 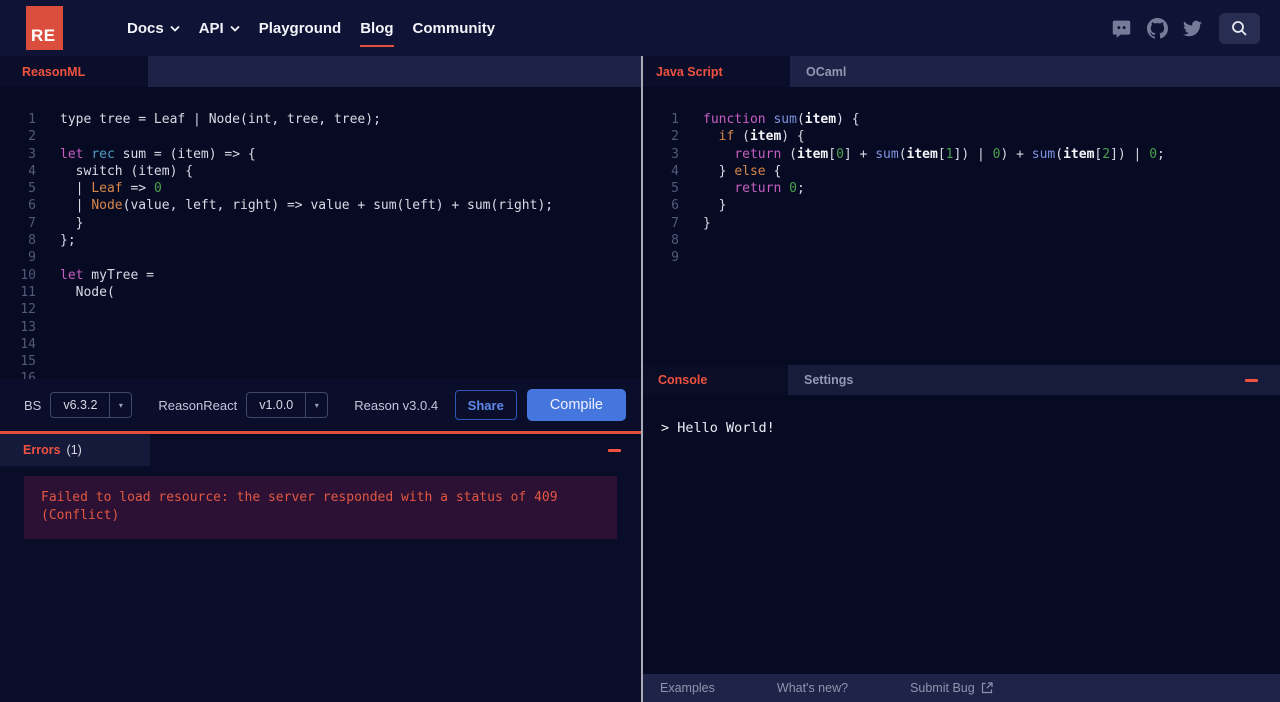 I want to click on nav-item-docs: Docs, so click(x=153, y=28).